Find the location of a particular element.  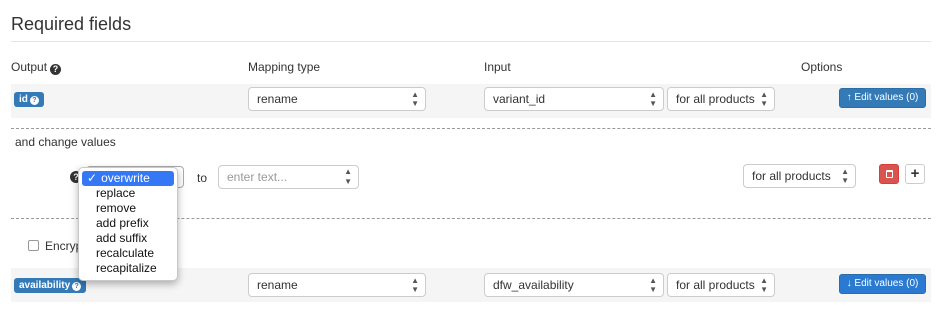

input-value: variant_id is located at coordinates (519, 99).